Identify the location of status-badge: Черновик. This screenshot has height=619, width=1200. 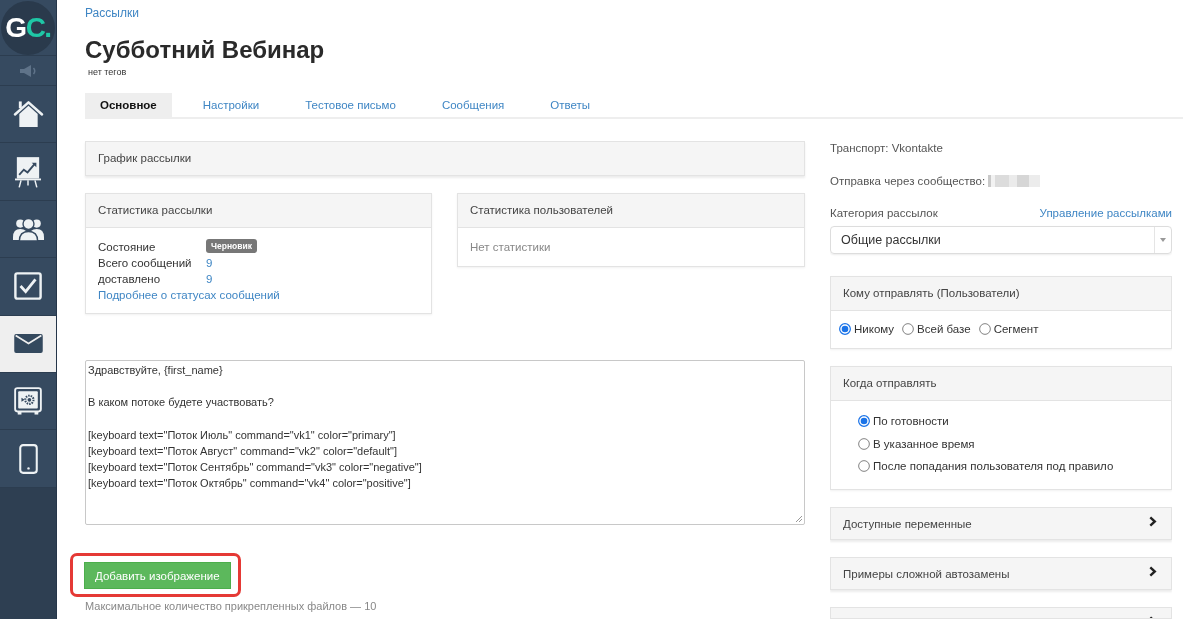
(231, 245).